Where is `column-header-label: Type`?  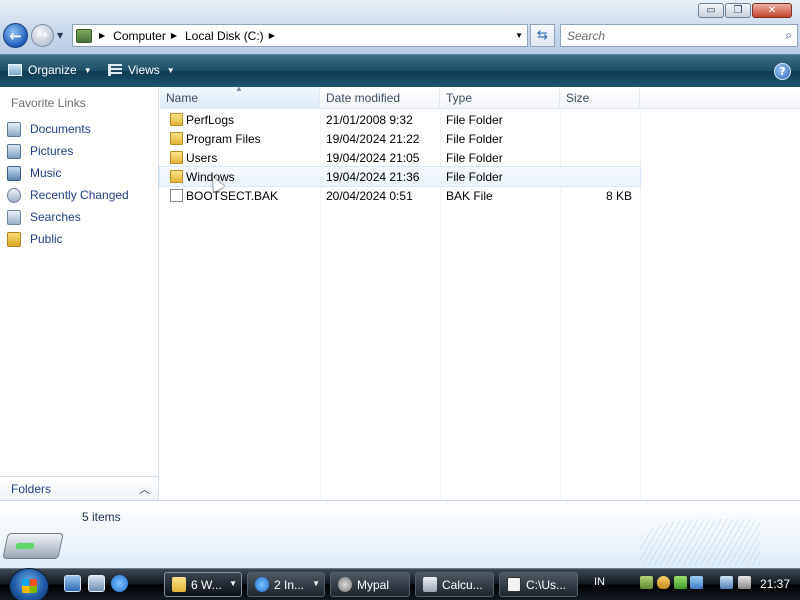
column-header-label: Type is located at coordinates (459, 98).